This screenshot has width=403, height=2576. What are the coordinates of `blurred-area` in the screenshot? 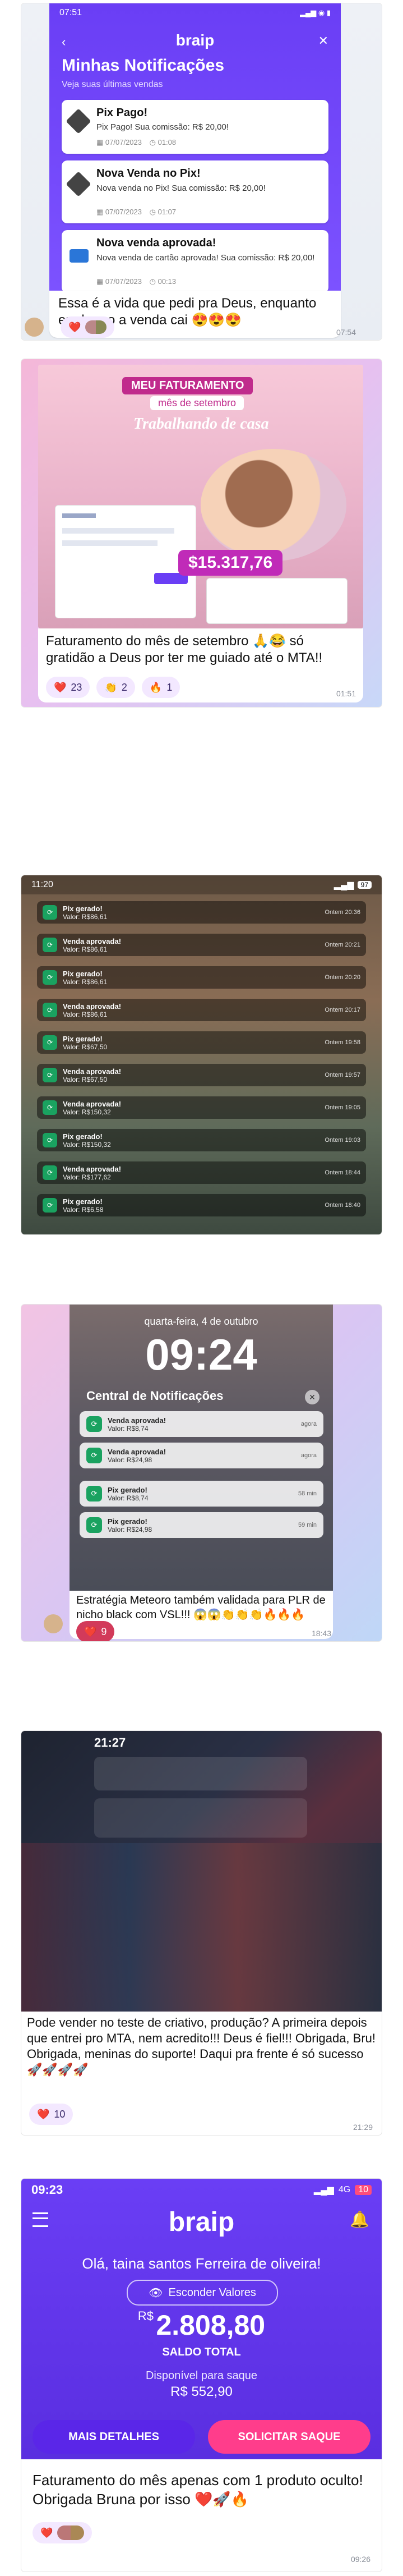 It's located at (202, 1927).